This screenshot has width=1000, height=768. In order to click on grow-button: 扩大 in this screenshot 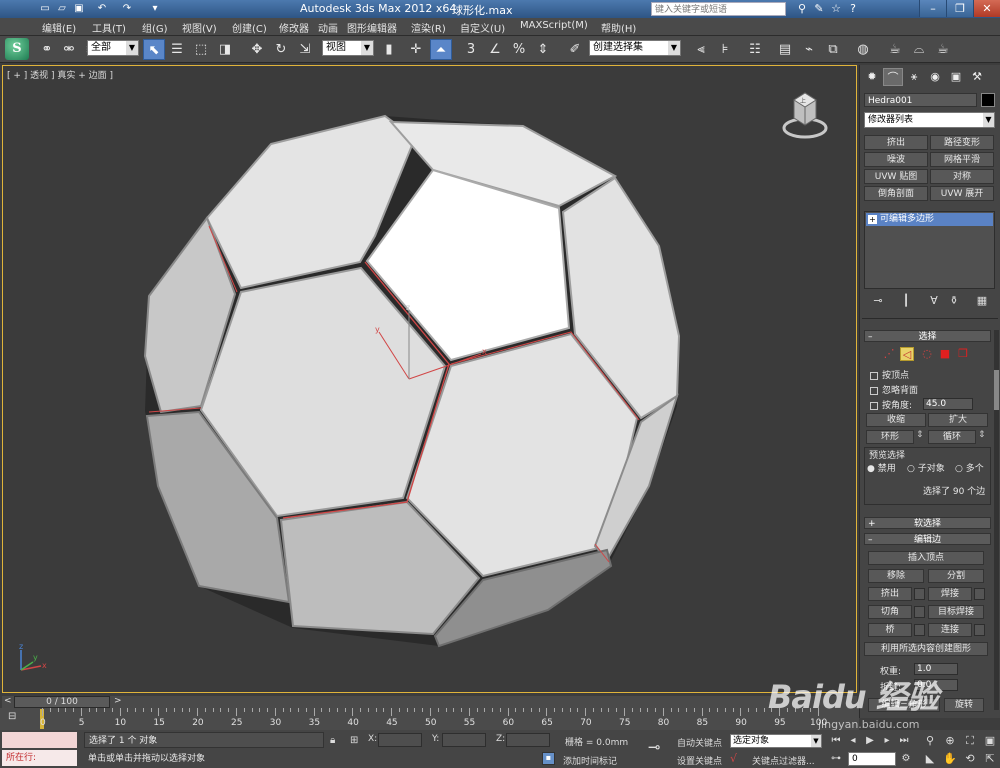, I will do `click(958, 420)`.